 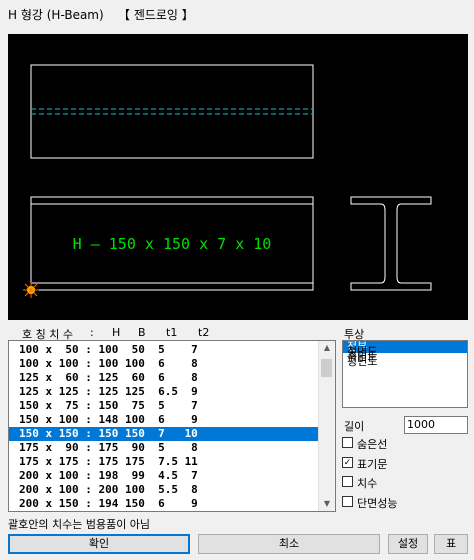 What do you see at coordinates (327, 348) in the screenshot?
I see `scroll-up-icon: ▲` at bounding box center [327, 348].